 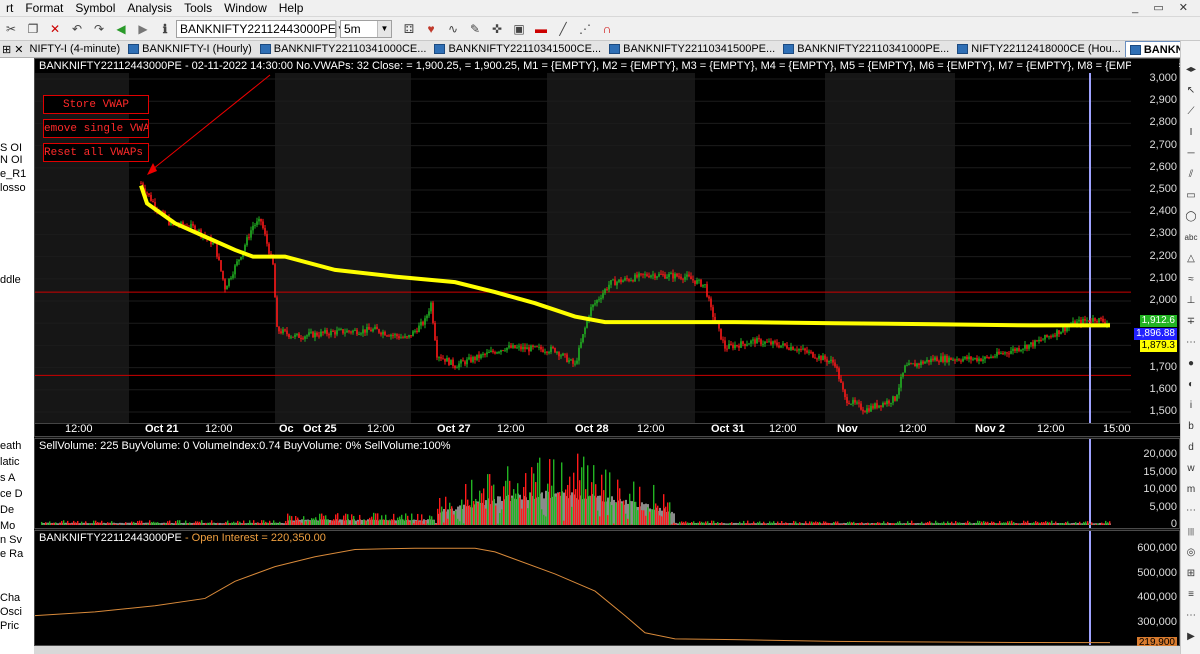 I want to click on list-item: s A, so click(x=7, y=478).